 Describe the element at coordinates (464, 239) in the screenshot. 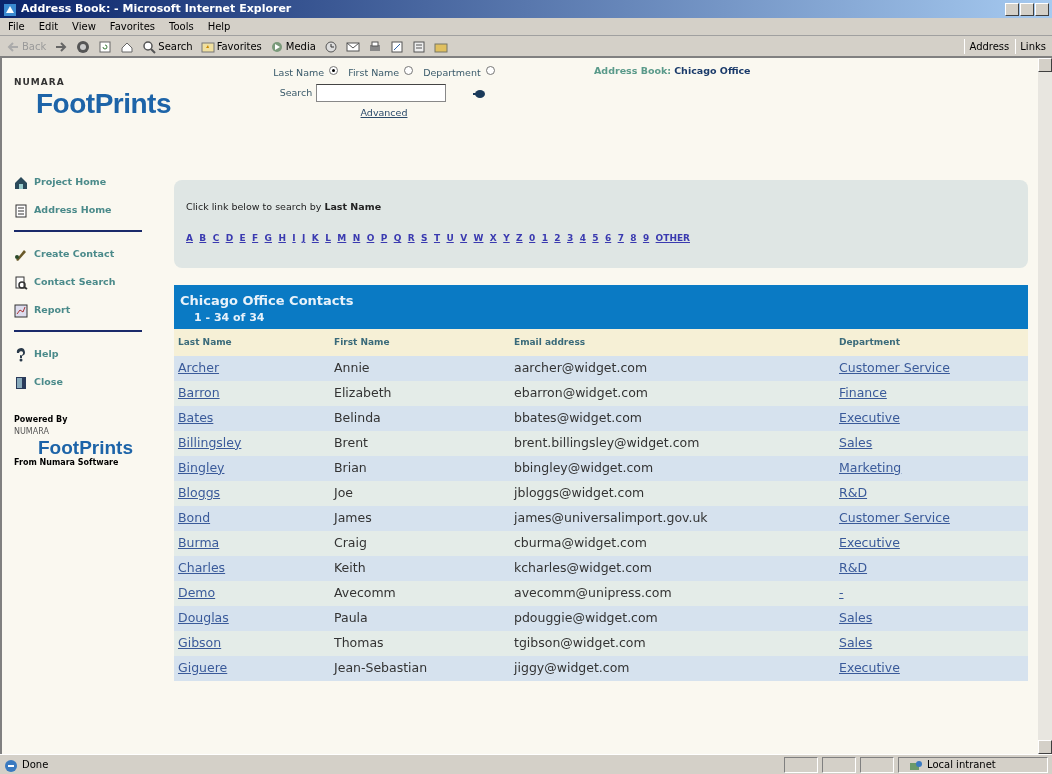

I see `letter-link: V` at that location.